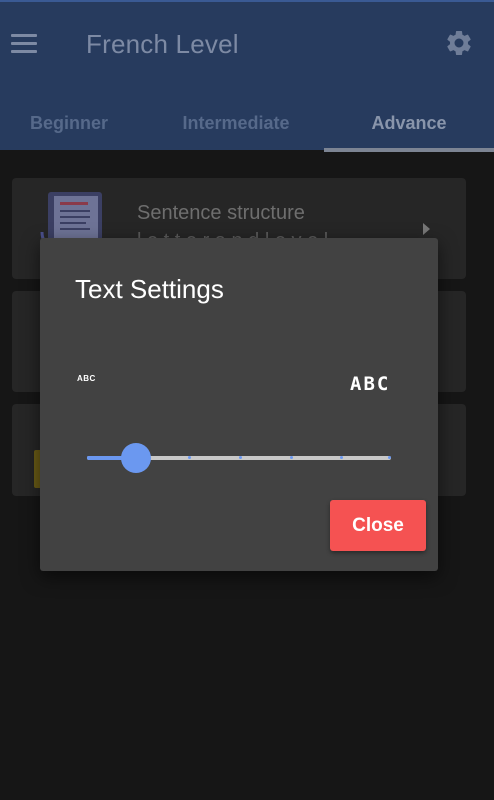 The width and height of the screenshot is (494, 800). What do you see at coordinates (459, 43) in the screenshot?
I see `gear-icon` at bounding box center [459, 43].